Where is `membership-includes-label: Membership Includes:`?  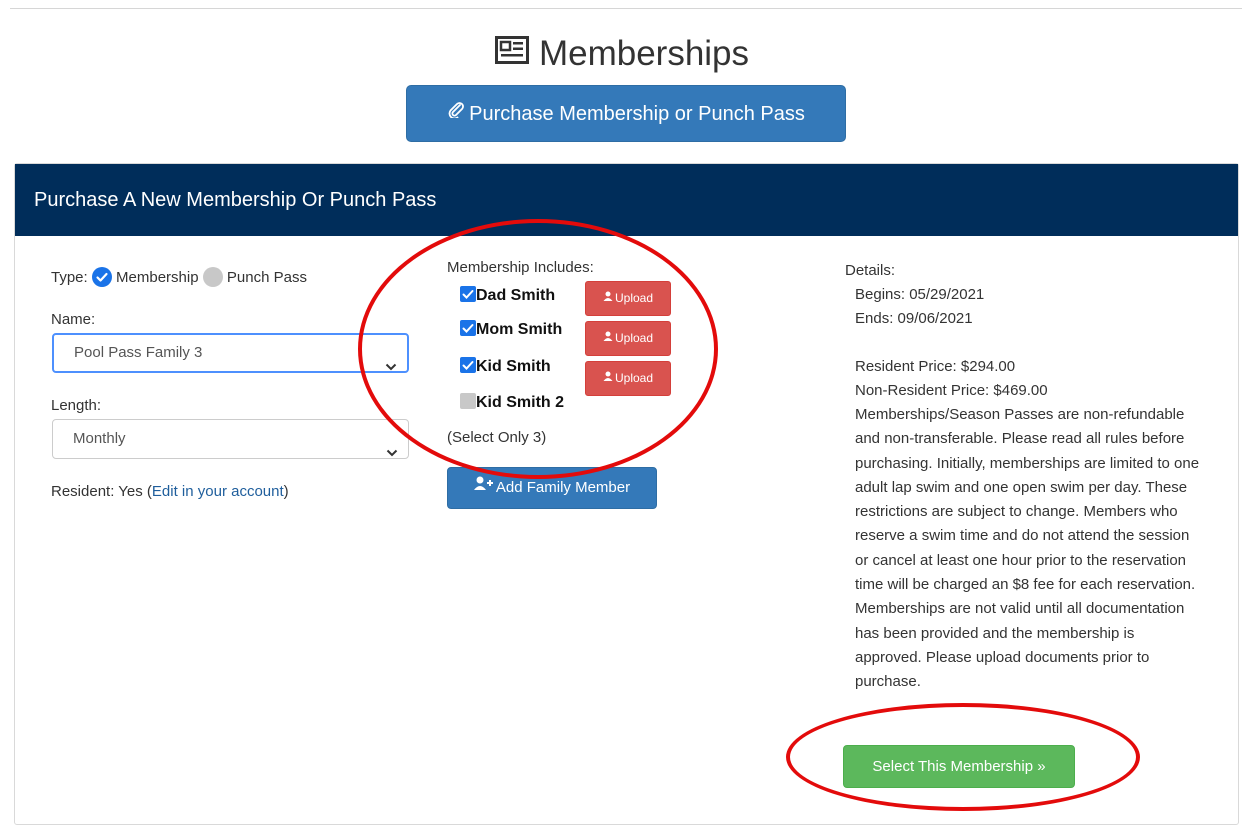 membership-includes-label: Membership Includes: is located at coordinates (520, 267).